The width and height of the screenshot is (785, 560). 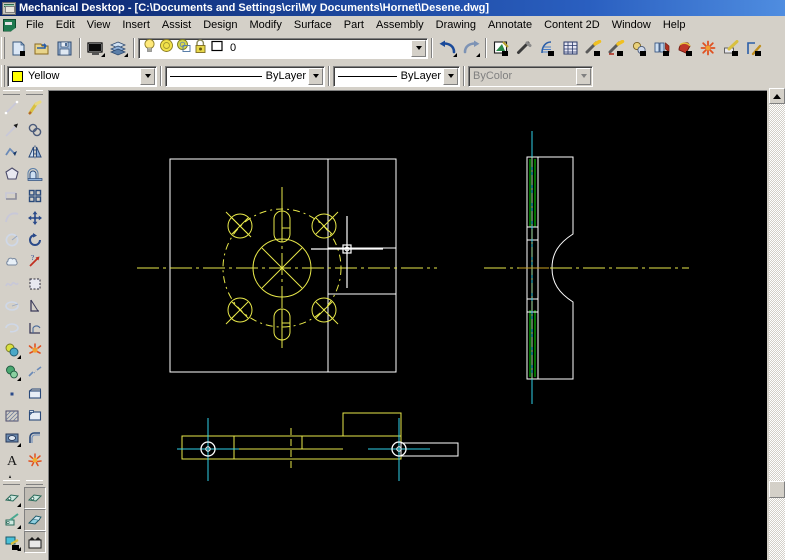 I want to click on rectangle-icon, so click(x=12, y=196).